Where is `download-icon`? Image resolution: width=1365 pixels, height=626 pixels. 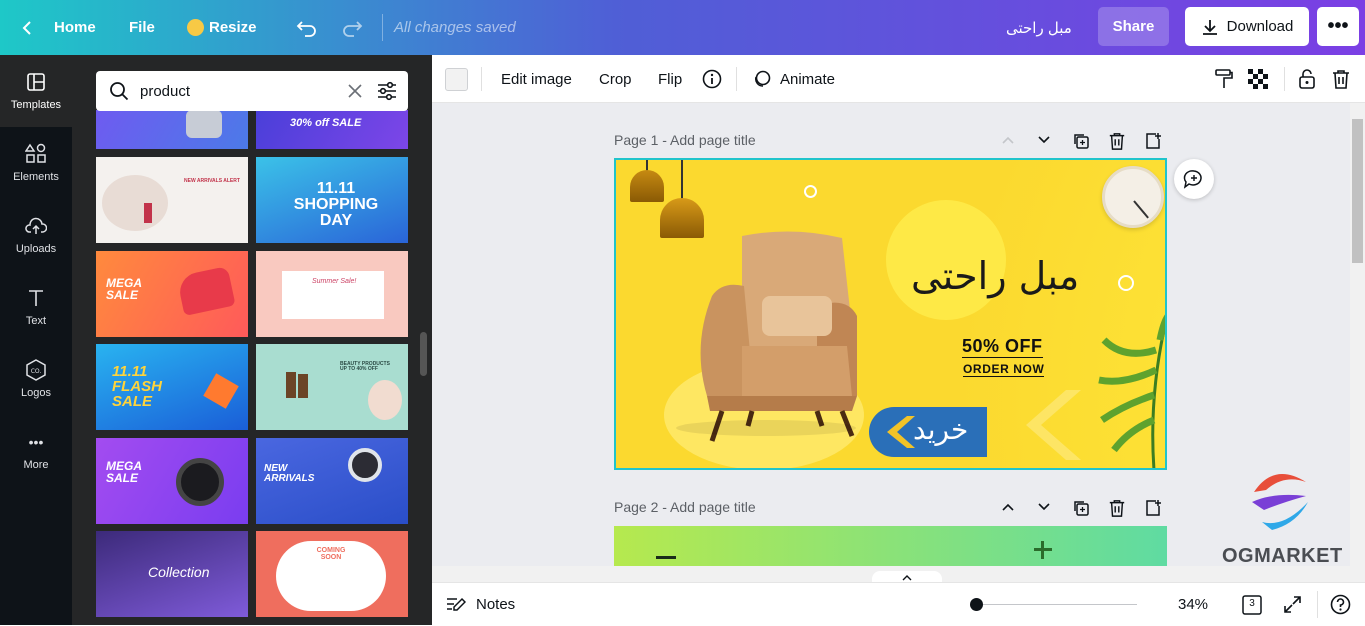 download-icon is located at coordinates (1209, 27).